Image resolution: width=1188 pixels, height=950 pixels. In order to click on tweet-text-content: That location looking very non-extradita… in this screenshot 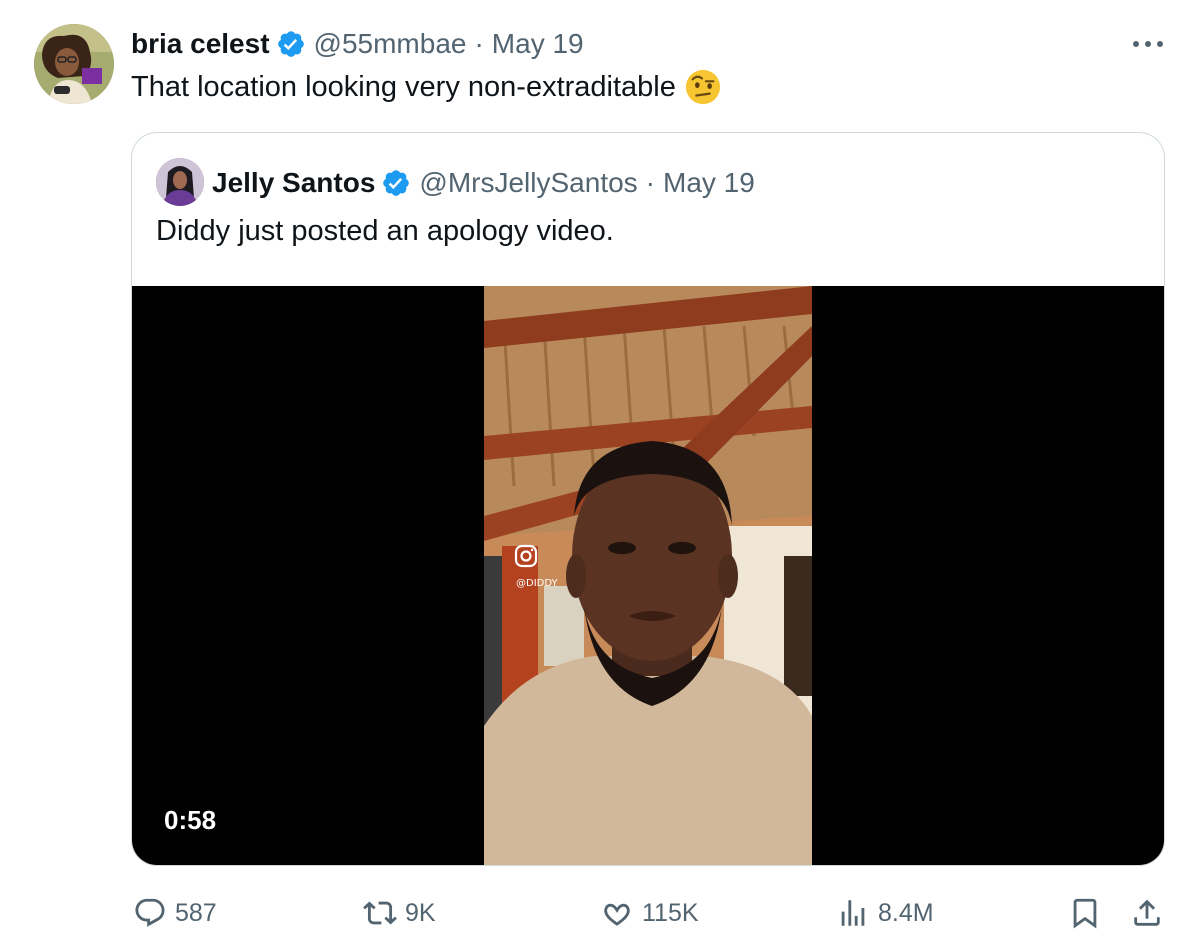, I will do `click(403, 86)`.